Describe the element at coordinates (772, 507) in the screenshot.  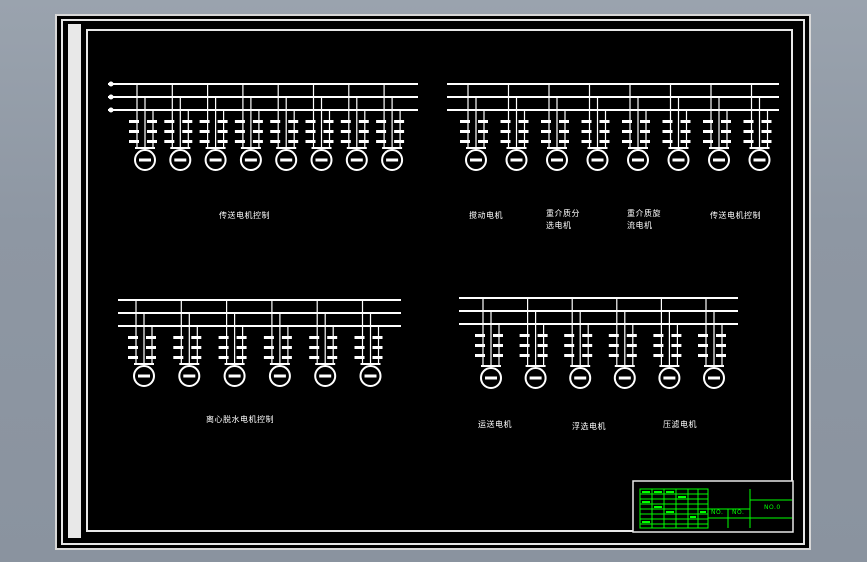
I see `title-block-cell-right: NO.0` at that location.